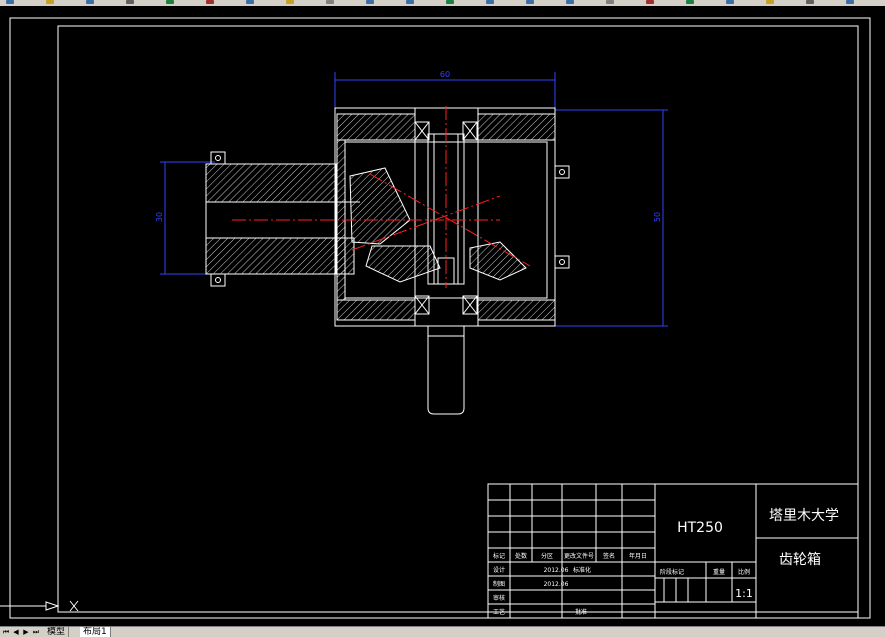 The width and height of the screenshot is (885, 637). What do you see at coordinates (159, 217) in the screenshot?
I see `dimension-left-label: 30` at bounding box center [159, 217].